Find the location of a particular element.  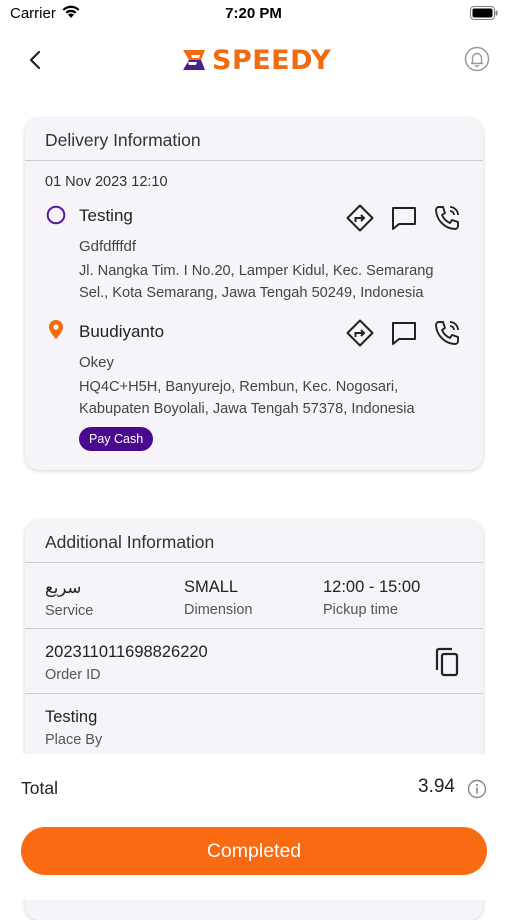

copy-icon is located at coordinates (447, 662).